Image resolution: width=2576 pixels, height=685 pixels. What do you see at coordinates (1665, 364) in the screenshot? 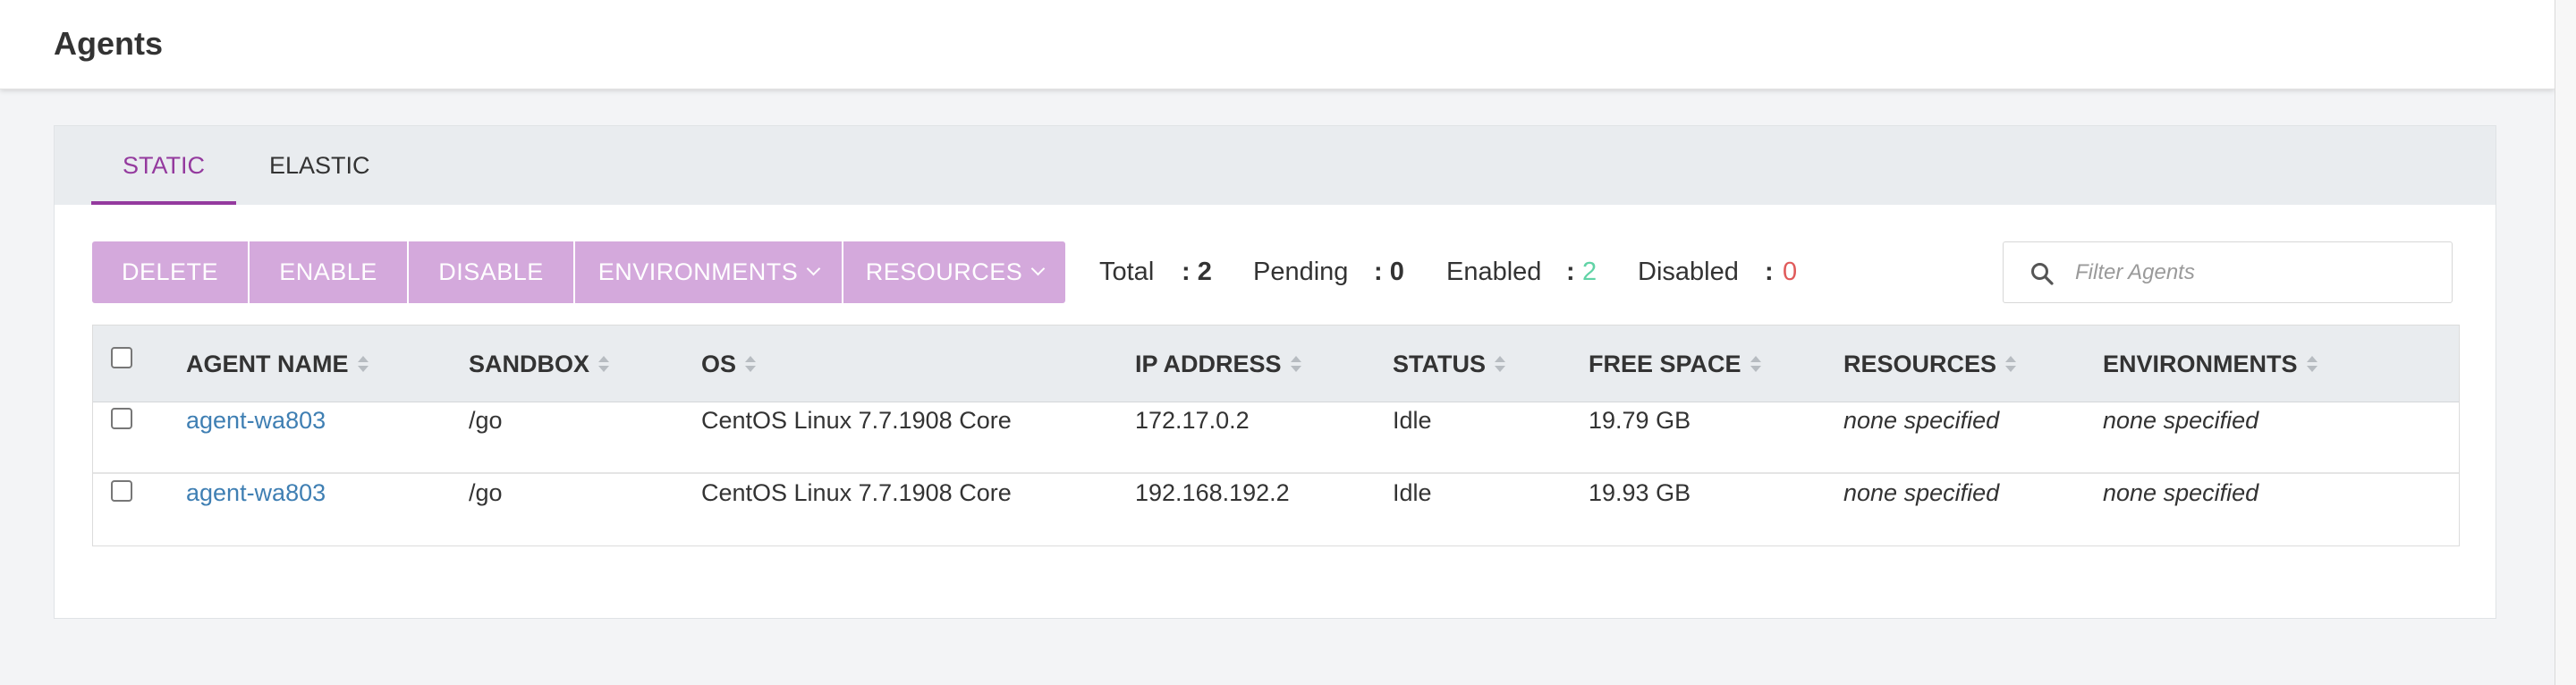
I see `column-label: FREE SPACE` at bounding box center [1665, 364].